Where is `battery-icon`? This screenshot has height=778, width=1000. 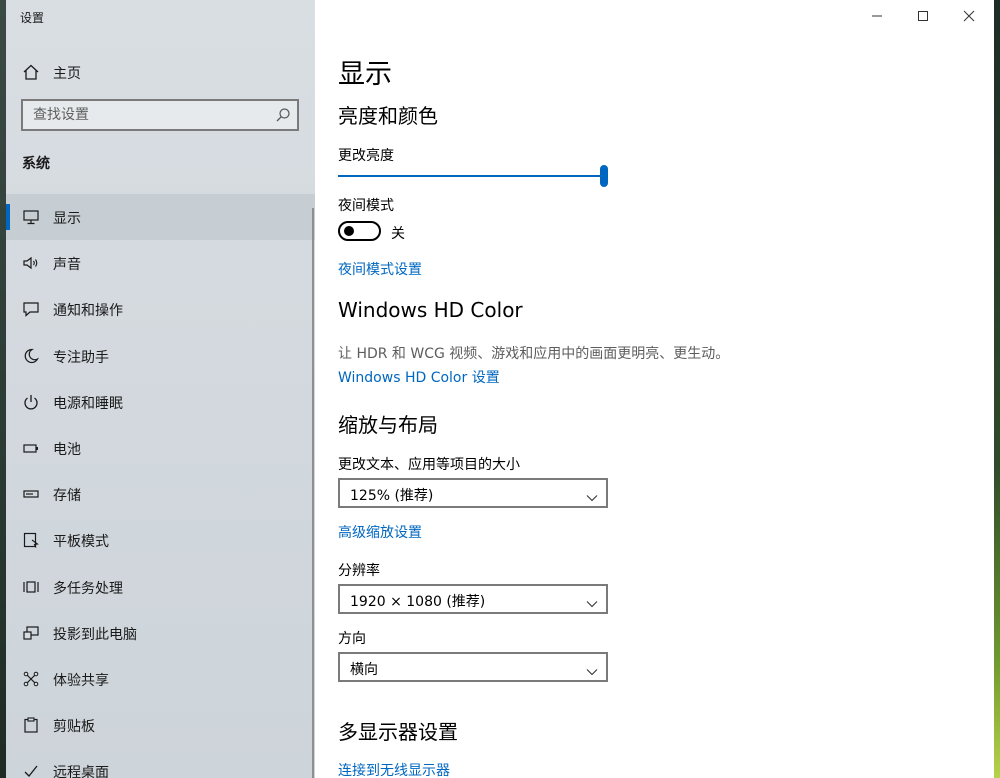 battery-icon is located at coordinates (31, 448).